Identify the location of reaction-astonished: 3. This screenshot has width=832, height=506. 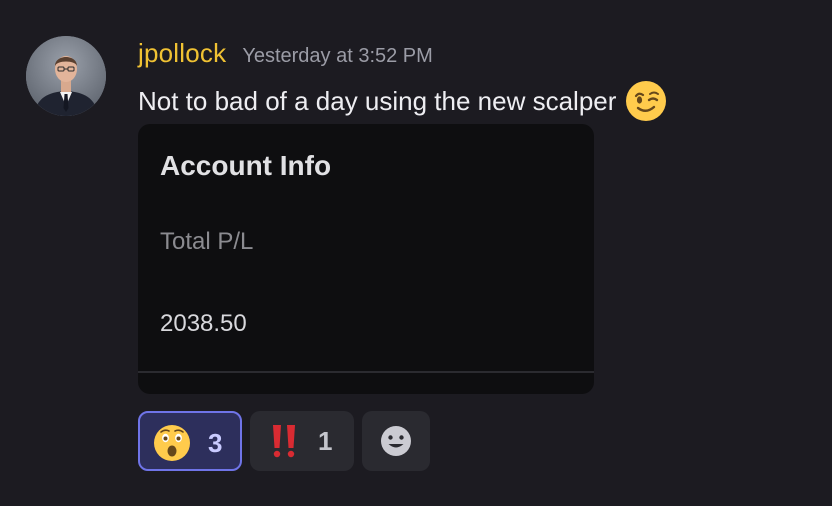
(190, 441).